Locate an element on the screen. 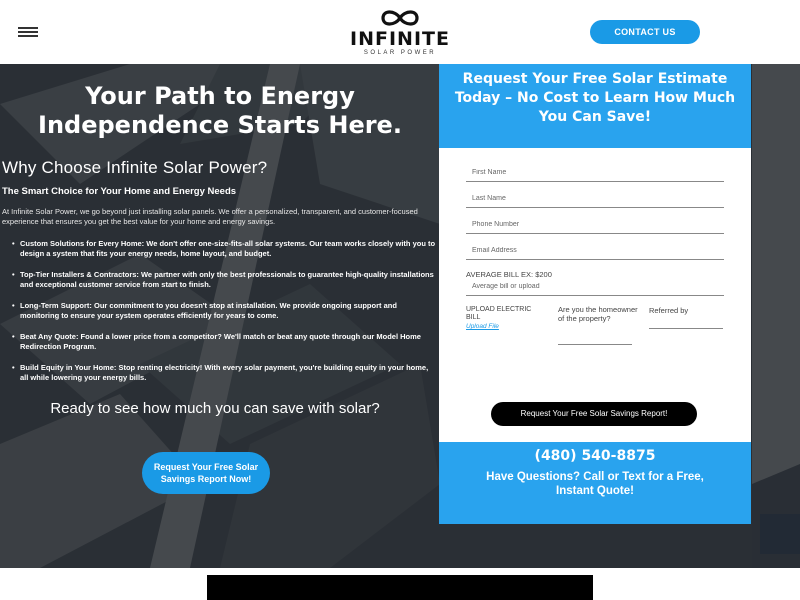 The width and height of the screenshot is (800, 600). logo-subtitle: SOLAR POWER is located at coordinates (400, 53).